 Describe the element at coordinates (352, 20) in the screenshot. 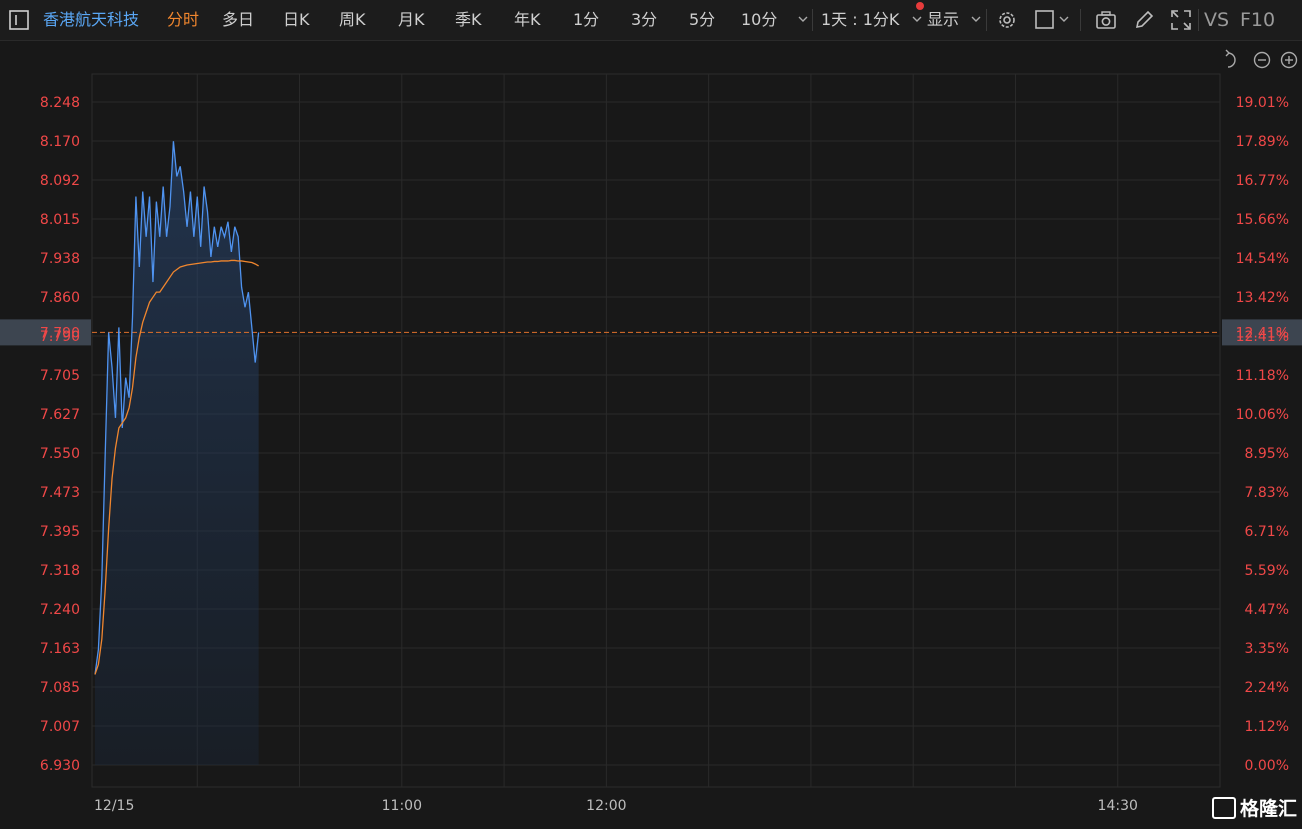

I see `tab-period-3: 周K` at that location.